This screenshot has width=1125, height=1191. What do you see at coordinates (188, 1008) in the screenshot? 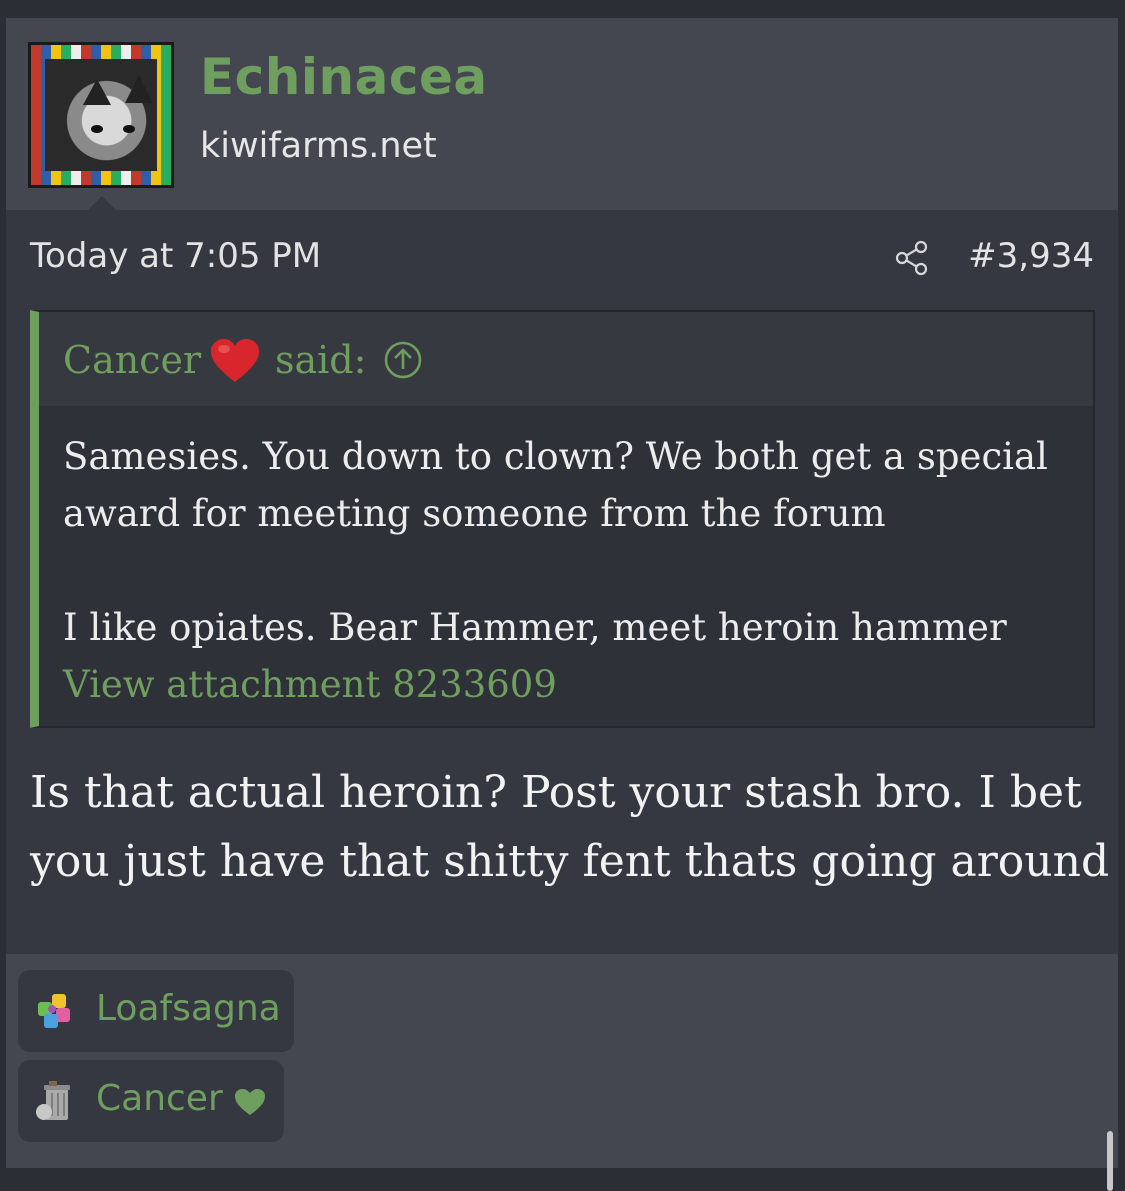
I see `reaction-user: Loafsagna` at bounding box center [188, 1008].